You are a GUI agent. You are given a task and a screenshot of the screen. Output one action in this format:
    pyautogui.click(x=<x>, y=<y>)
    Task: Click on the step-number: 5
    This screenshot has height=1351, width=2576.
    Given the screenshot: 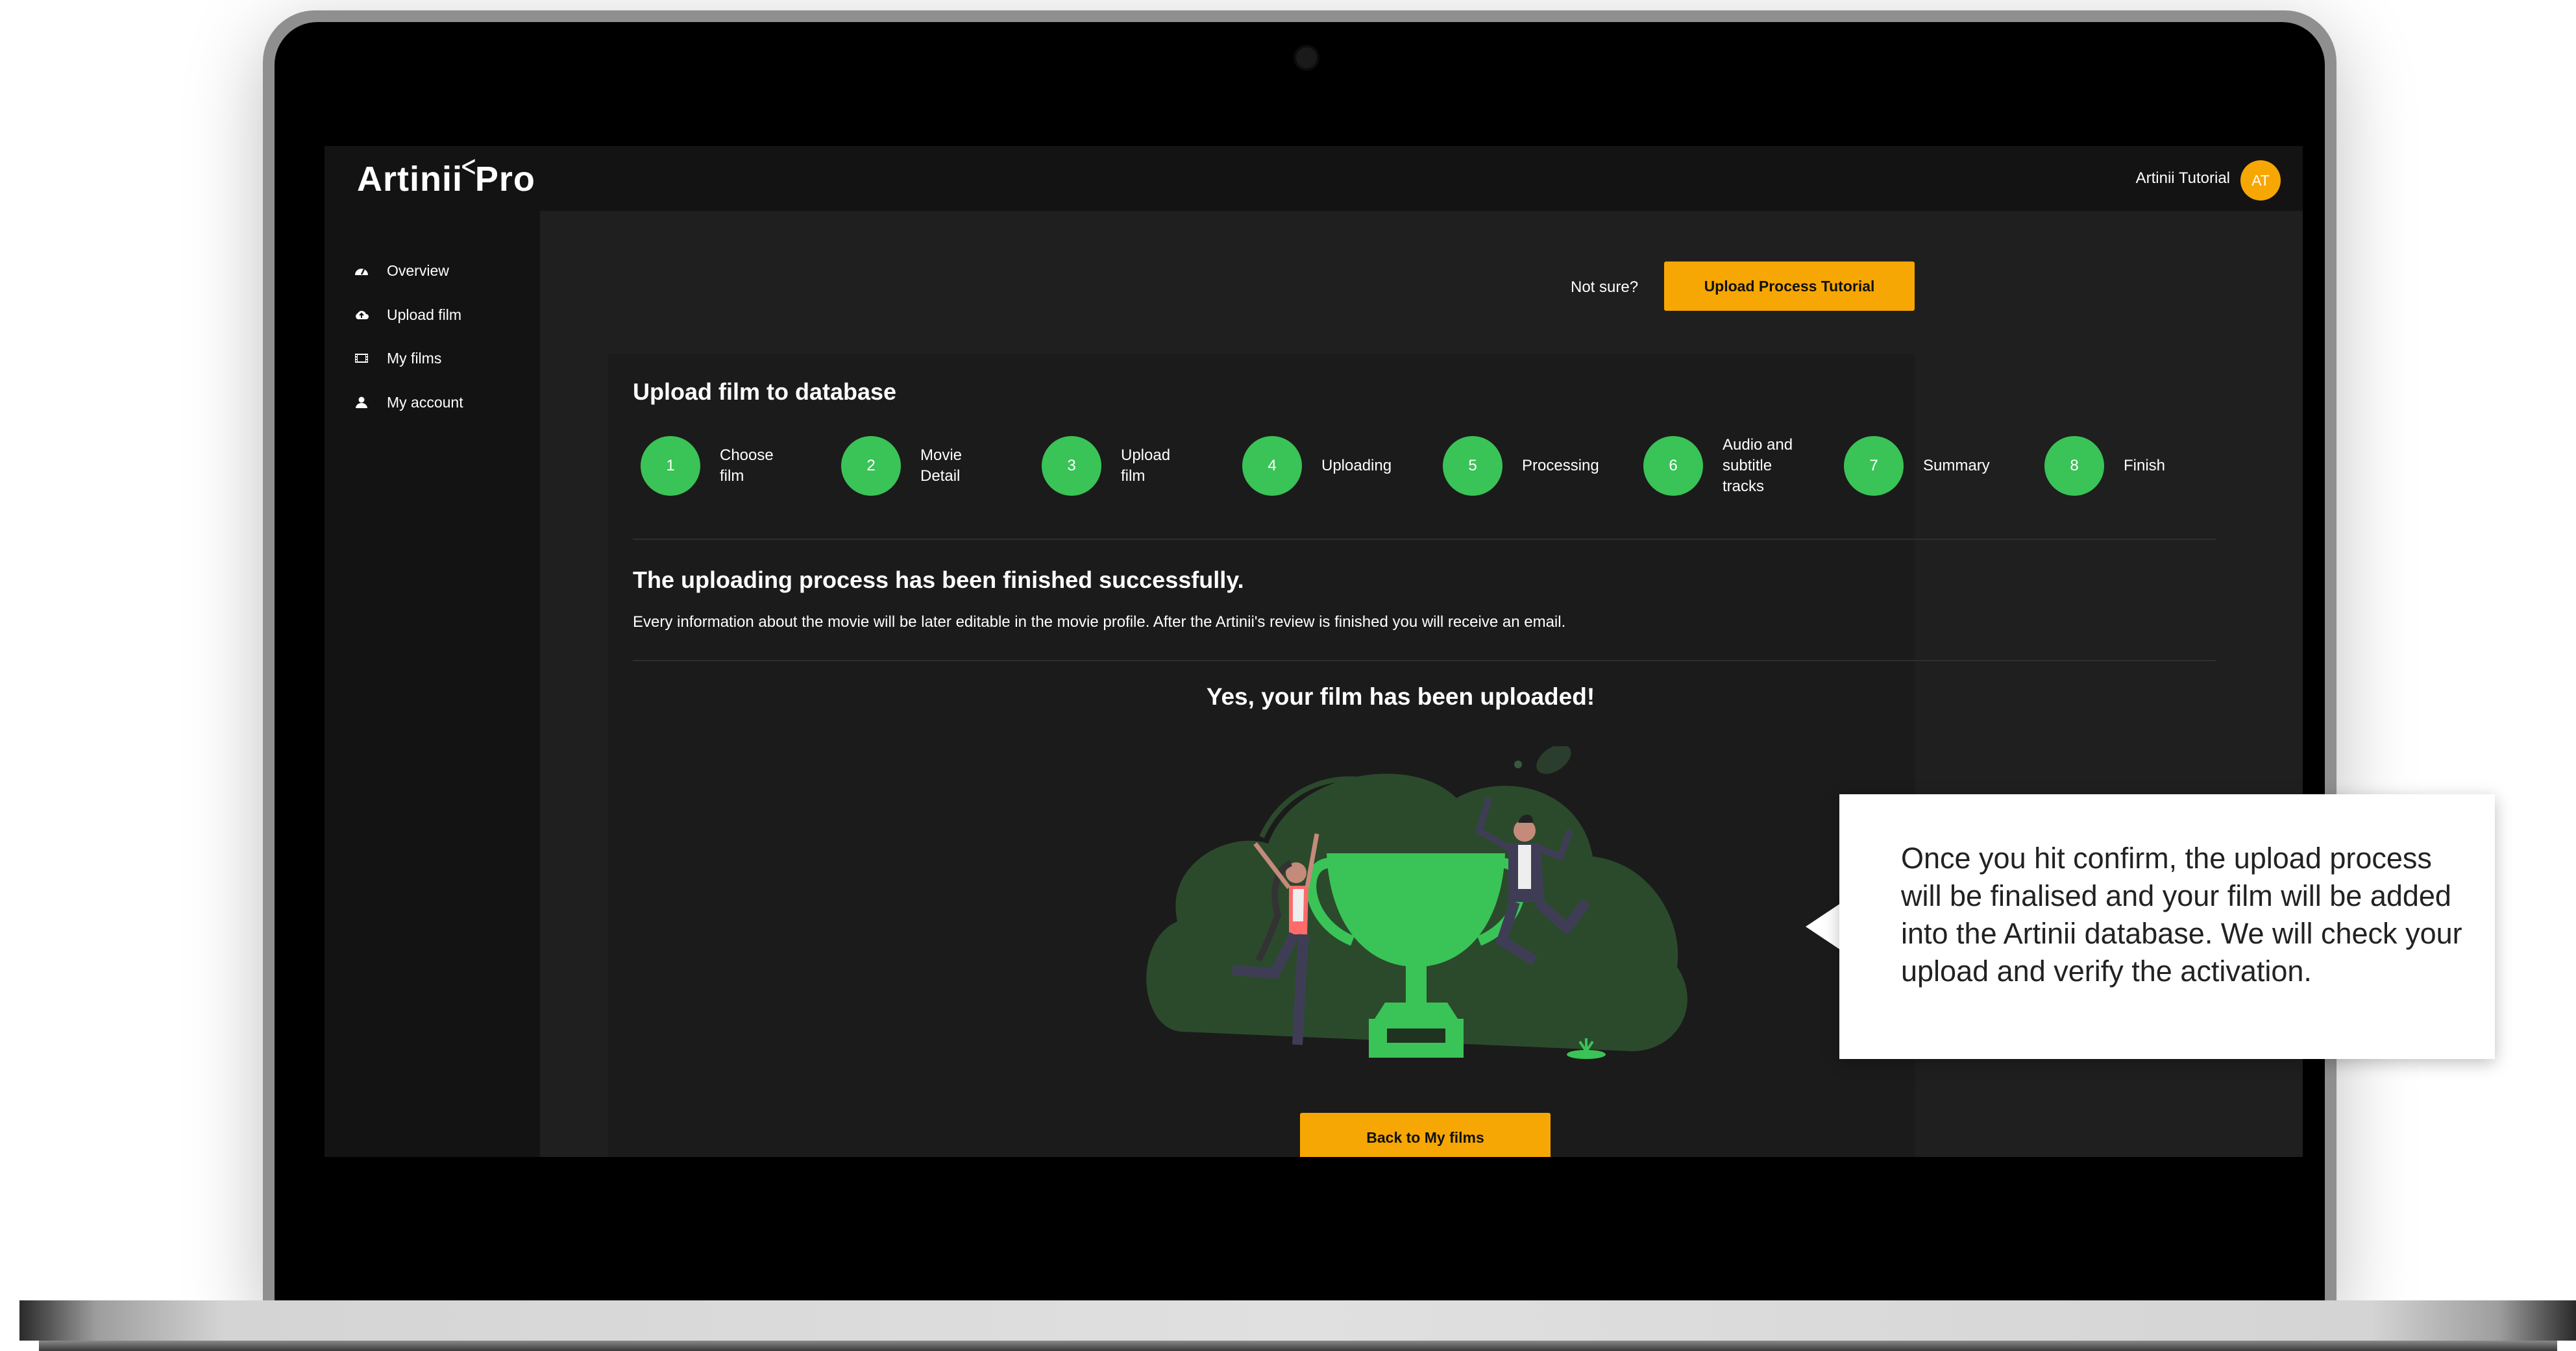 What is the action you would take?
    pyautogui.click(x=1473, y=466)
    